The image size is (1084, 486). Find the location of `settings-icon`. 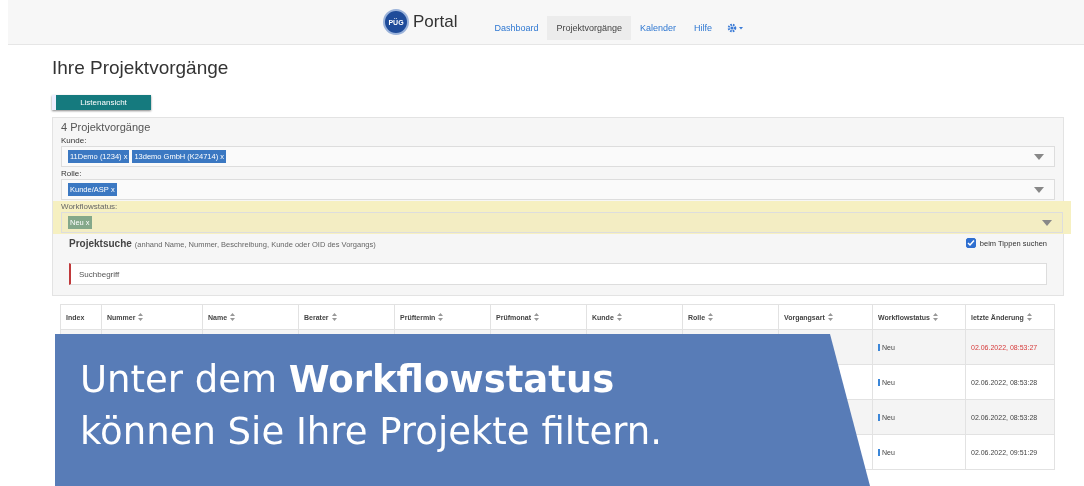

settings-icon is located at coordinates (736, 28).